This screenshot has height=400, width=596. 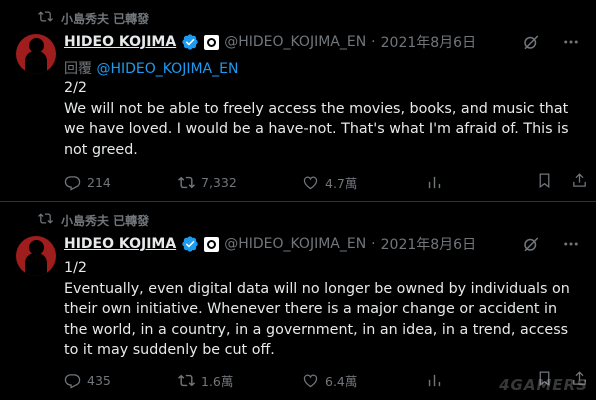 I want to click on retweet-count: 7,332, so click(x=219, y=182).